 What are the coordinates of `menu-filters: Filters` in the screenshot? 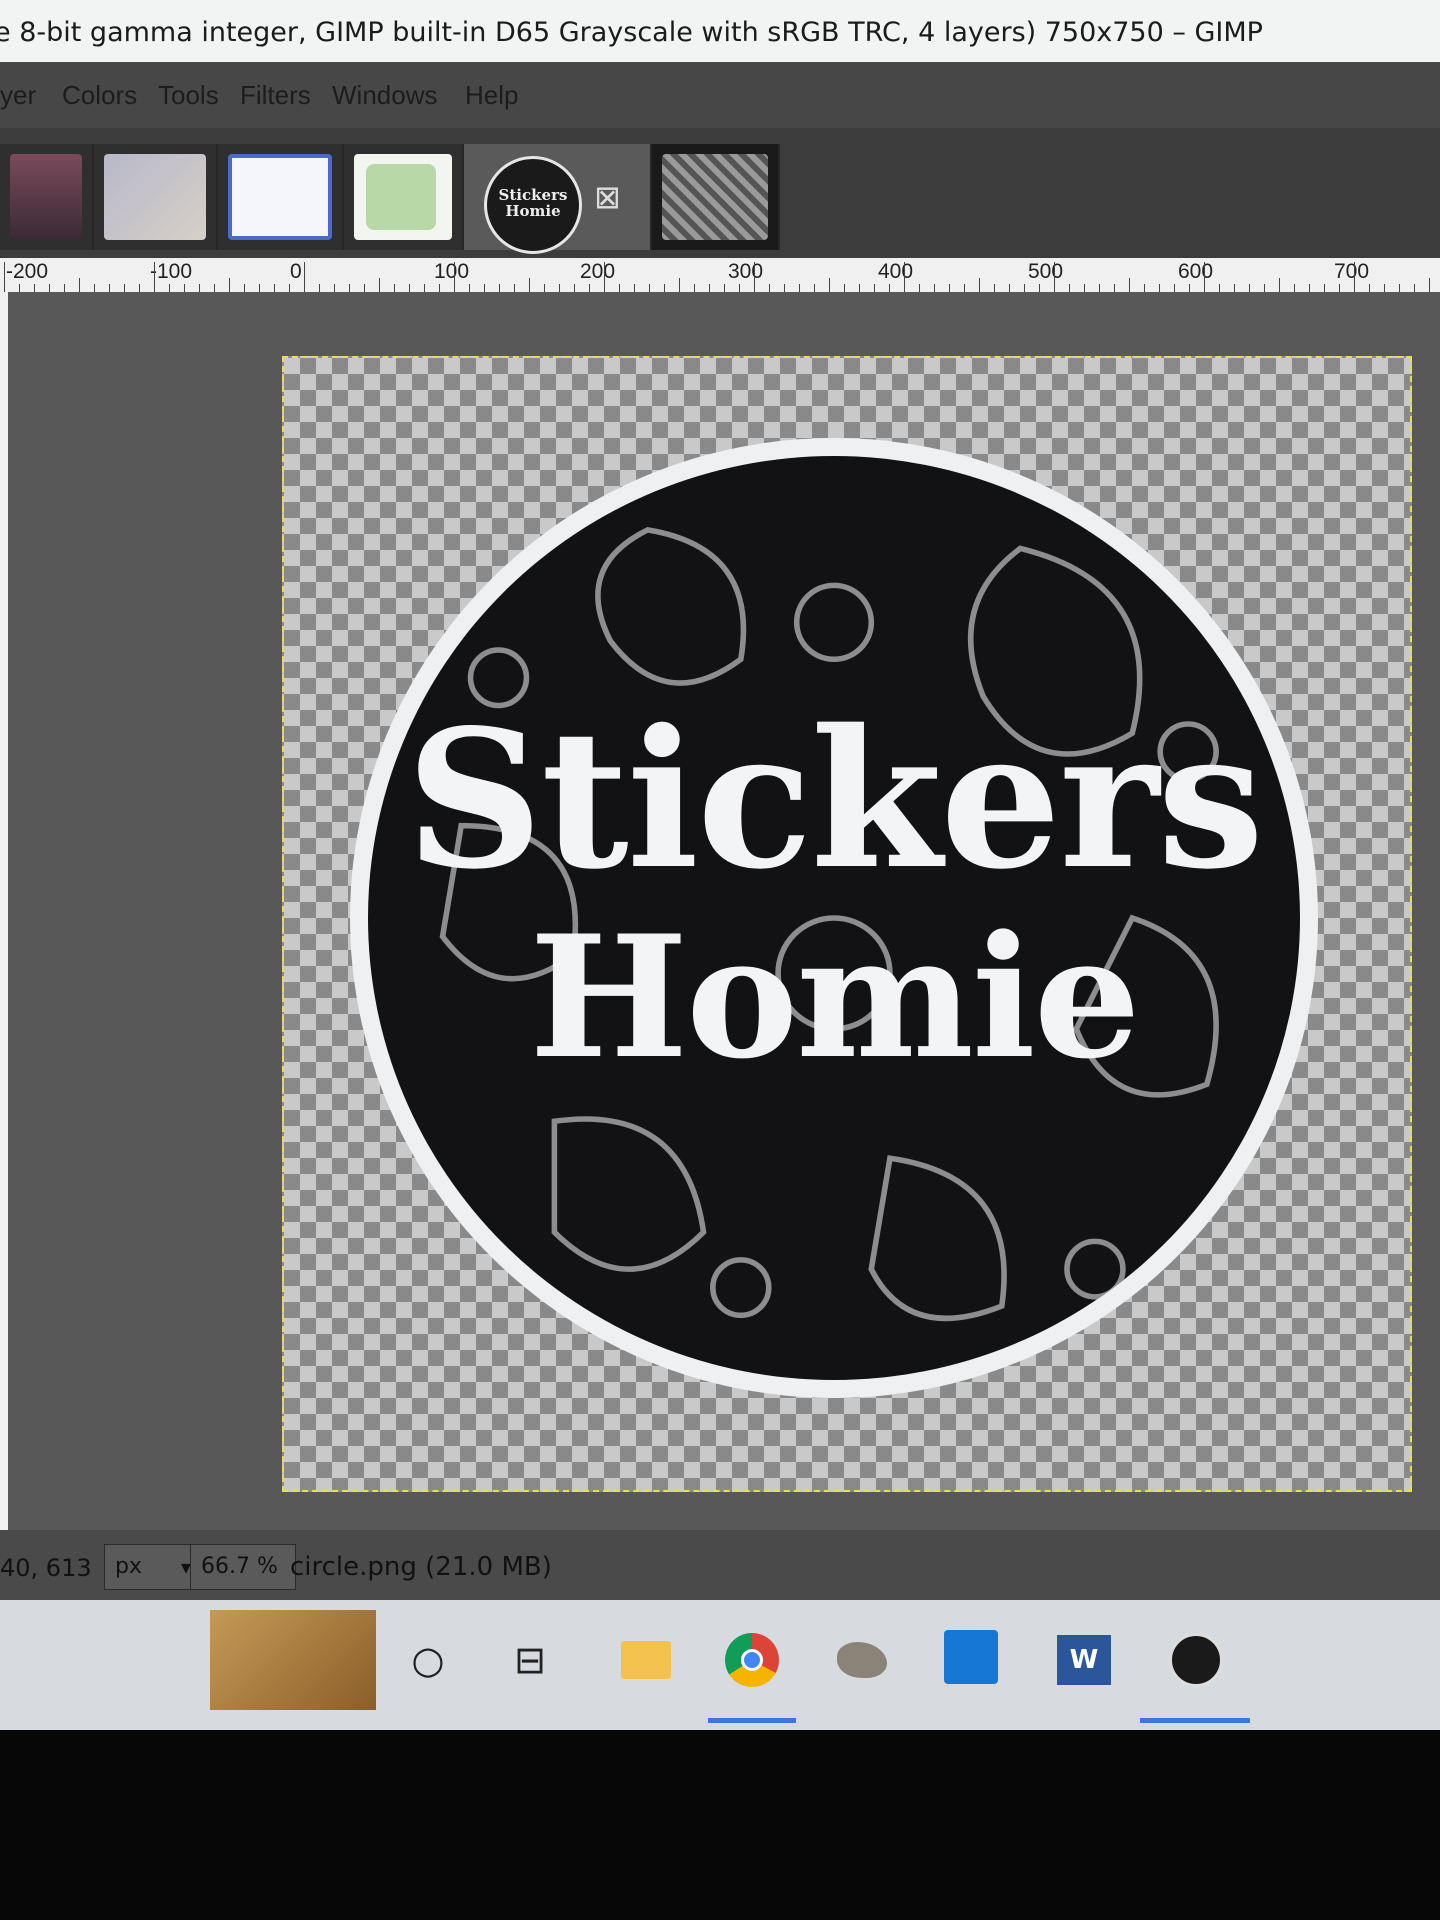 It's located at (275, 95).